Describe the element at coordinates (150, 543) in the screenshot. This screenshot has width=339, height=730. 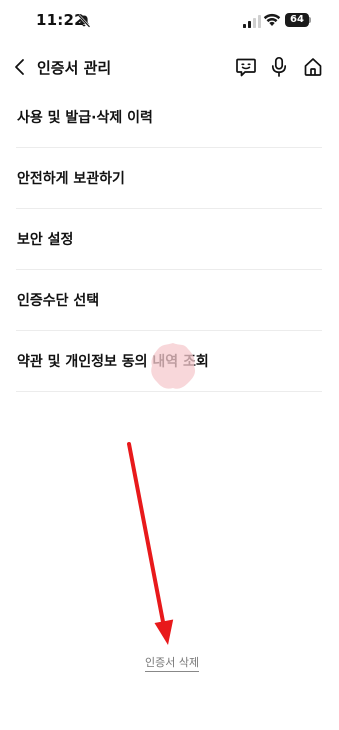
I see `annotation-arrow` at that location.